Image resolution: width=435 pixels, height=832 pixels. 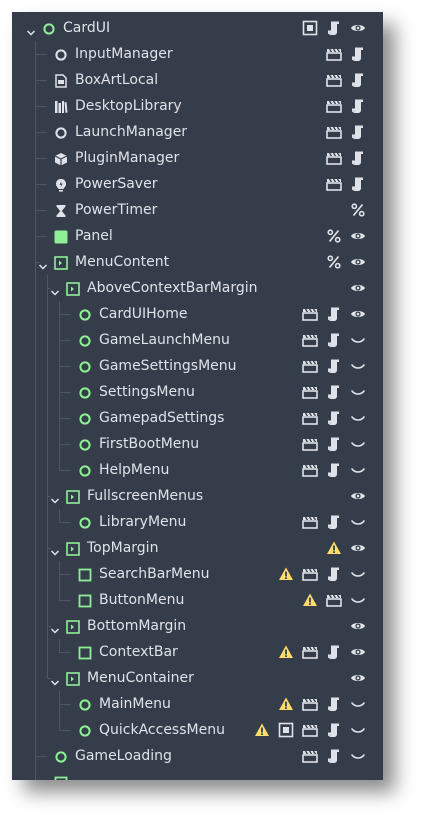 What do you see at coordinates (195, 756) in the screenshot?
I see `tree-item: GameLoading` at bounding box center [195, 756].